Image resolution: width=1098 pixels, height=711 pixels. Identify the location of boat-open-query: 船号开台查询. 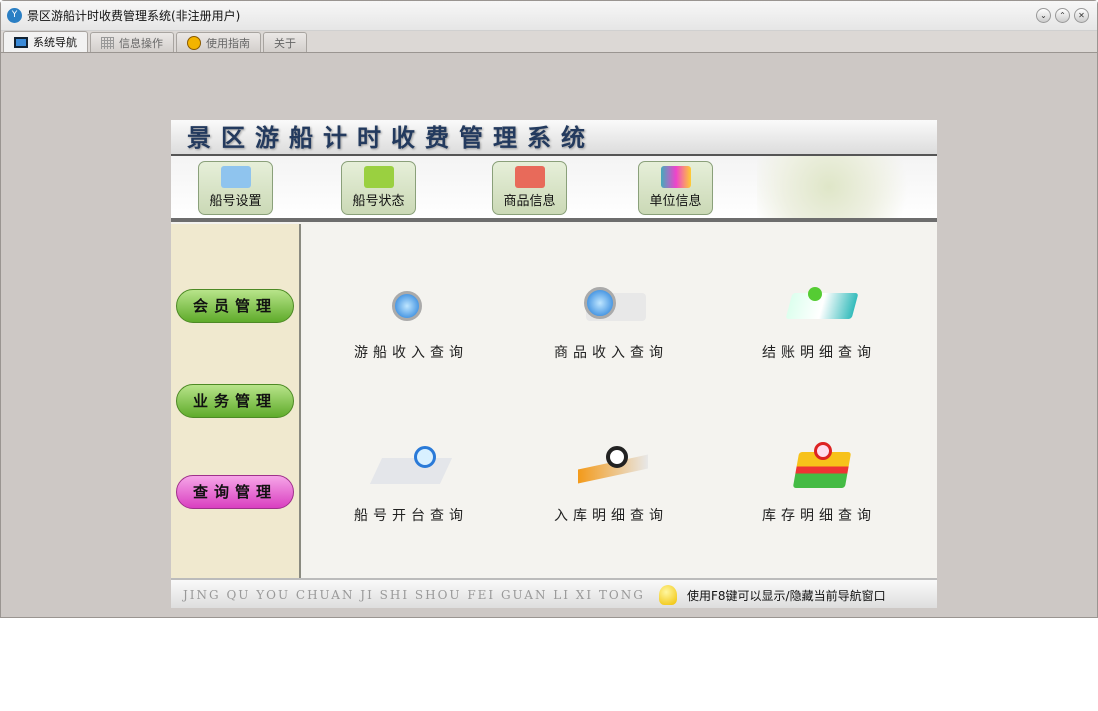
(411, 483).